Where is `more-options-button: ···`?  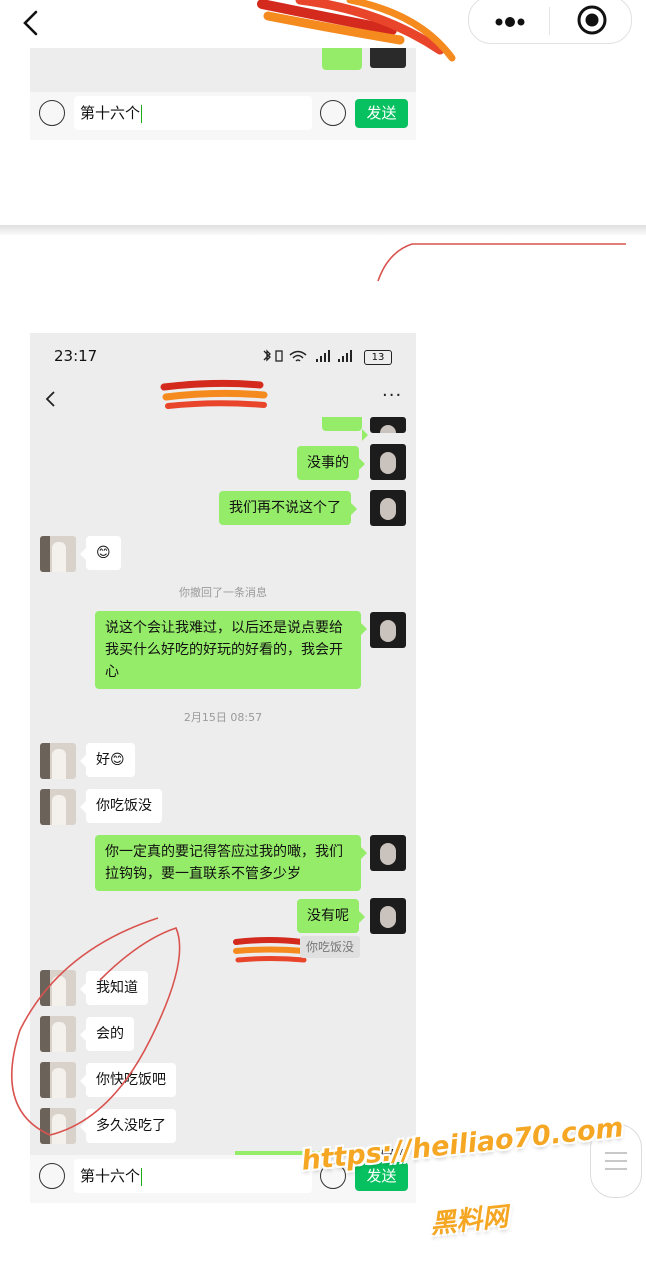
more-options-button: ··· is located at coordinates (392, 395).